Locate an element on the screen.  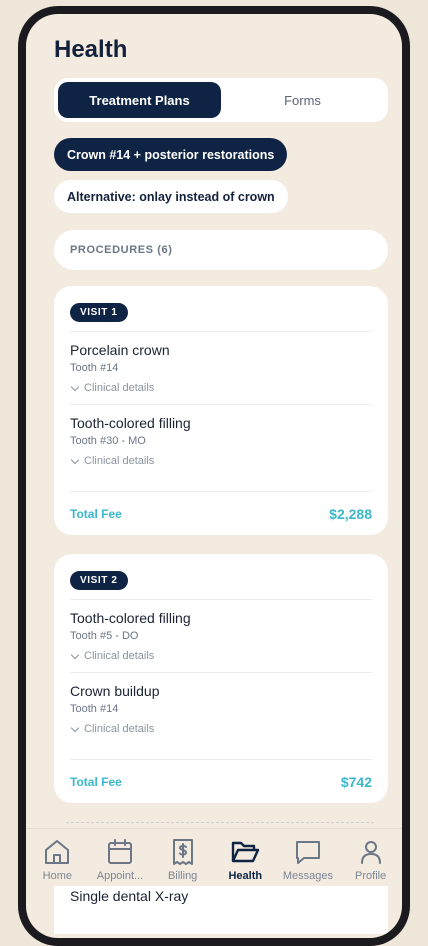
procedures-header: PROCEDURES (6) is located at coordinates (221, 250).